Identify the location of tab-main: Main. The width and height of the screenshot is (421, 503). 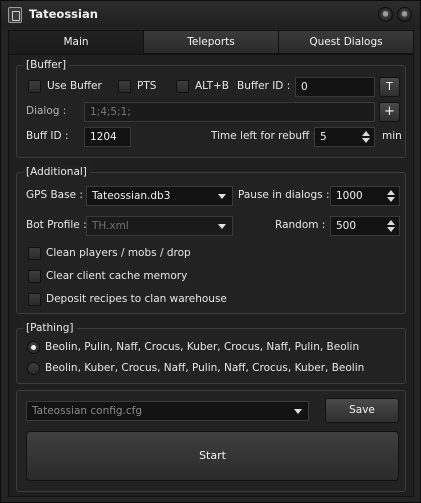
(76, 42).